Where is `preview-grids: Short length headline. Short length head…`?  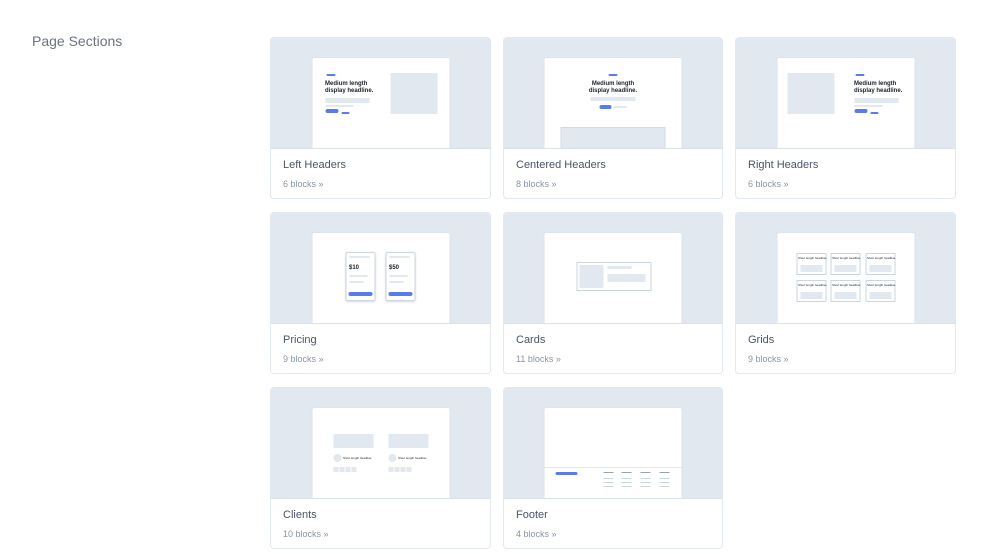
preview-grids: Short length headline. Short length head… is located at coordinates (845, 268).